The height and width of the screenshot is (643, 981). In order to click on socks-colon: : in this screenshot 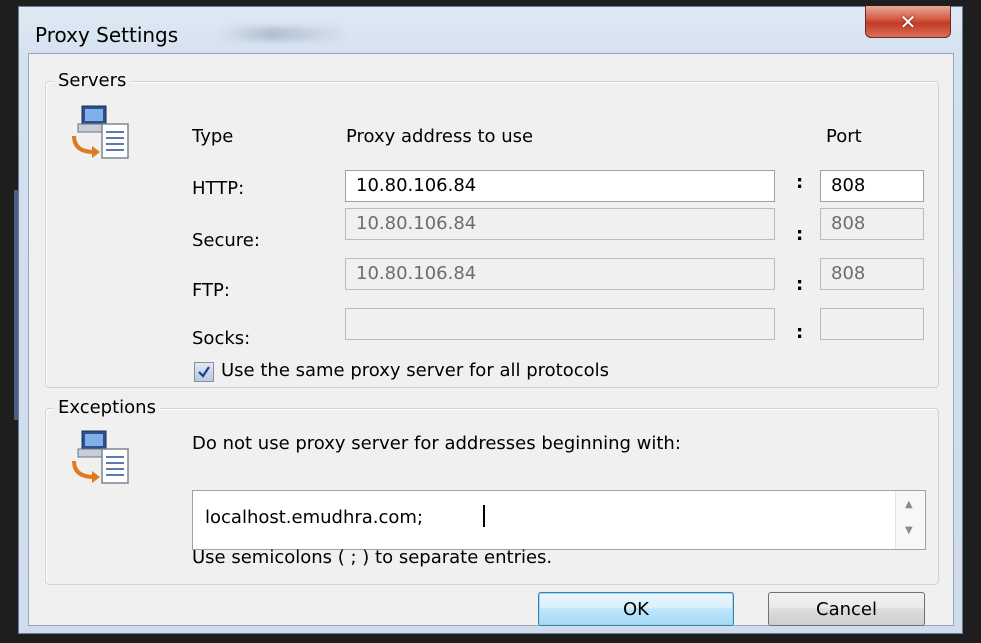, I will do `click(800, 332)`.